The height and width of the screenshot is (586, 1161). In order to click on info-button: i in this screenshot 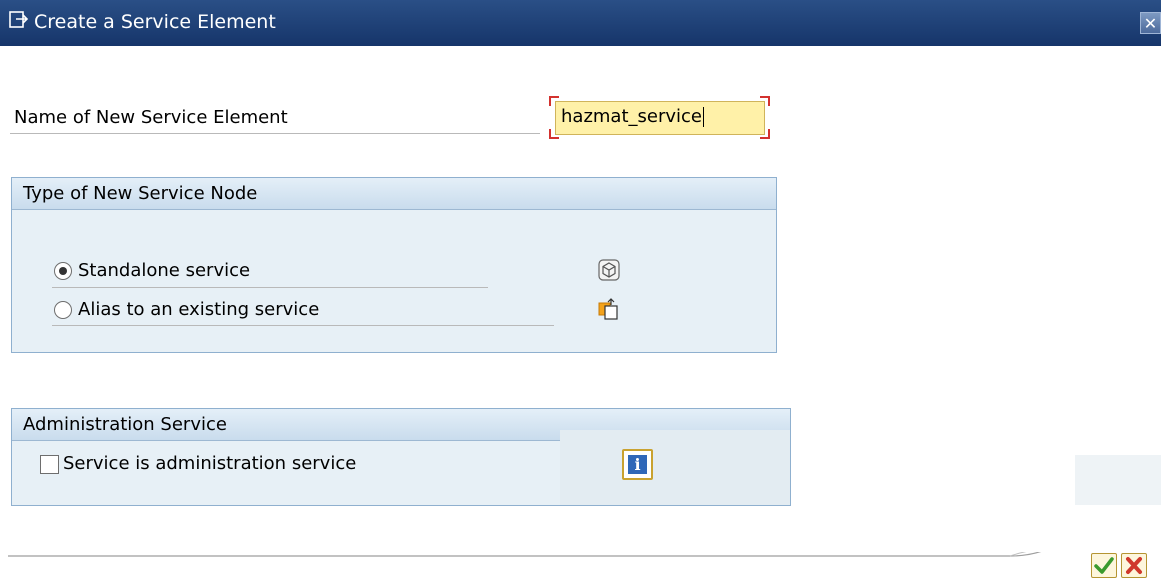, I will do `click(637, 464)`.